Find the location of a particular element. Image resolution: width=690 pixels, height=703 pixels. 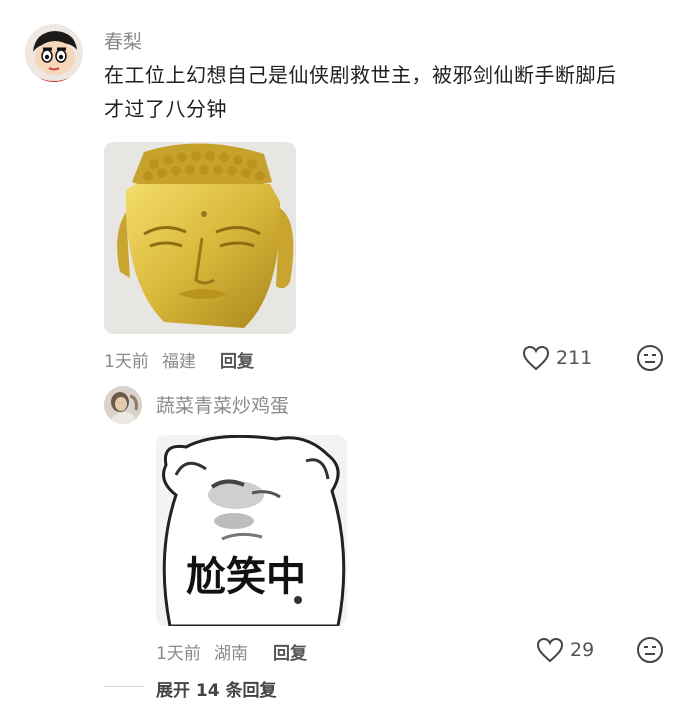

comment-time: 1天前 is located at coordinates (126, 362).